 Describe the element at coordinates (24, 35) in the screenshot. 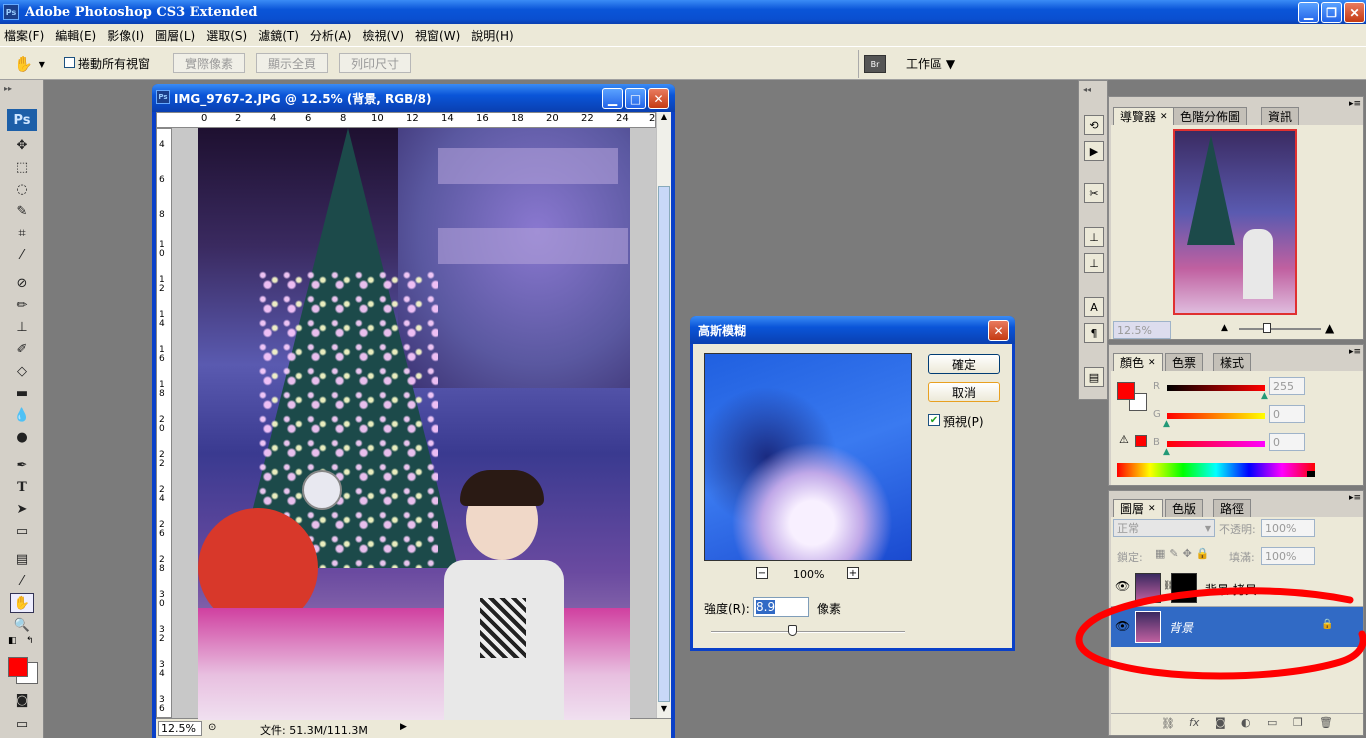

I see `menu-file: 檔案(F)` at that location.